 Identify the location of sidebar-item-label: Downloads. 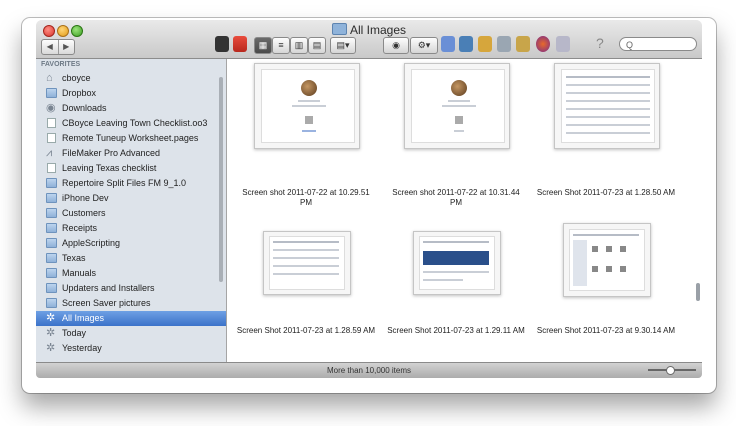
(84, 108).